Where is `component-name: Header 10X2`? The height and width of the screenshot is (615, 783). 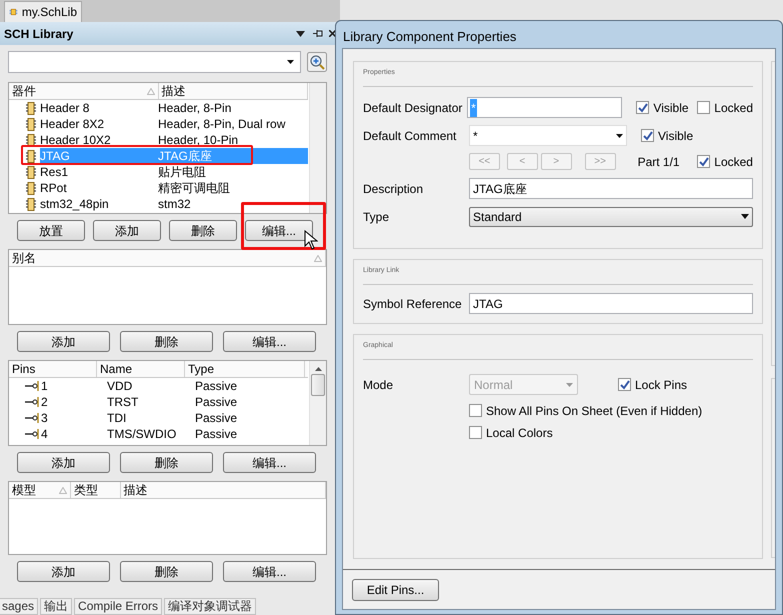 component-name: Header 10X2 is located at coordinates (76, 140).